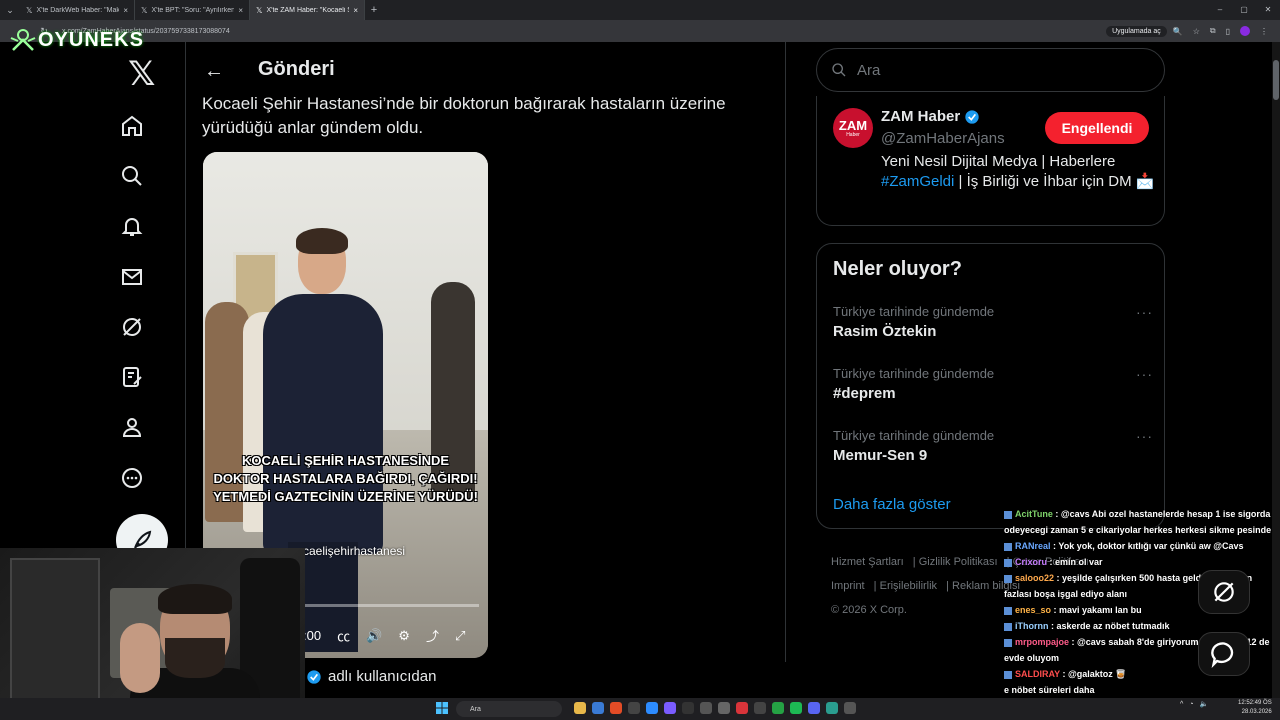  I want to click on browser-tab: 𝕏 X'te DarkWeb Haber: "Makas a ×, so click(77, 10).